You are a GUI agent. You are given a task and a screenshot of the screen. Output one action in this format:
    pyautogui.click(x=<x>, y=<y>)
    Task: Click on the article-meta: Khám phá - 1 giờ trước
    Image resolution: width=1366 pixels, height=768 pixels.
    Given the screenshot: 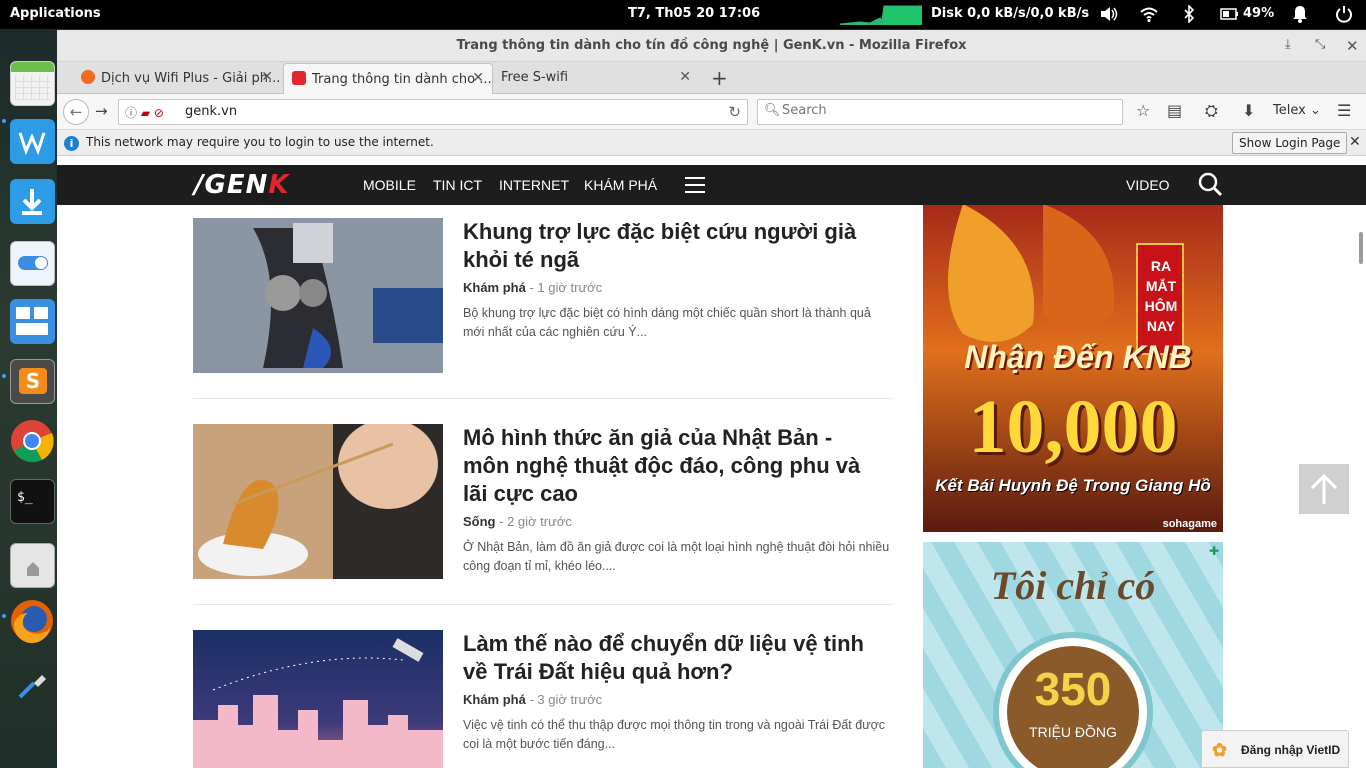 What is the action you would take?
    pyautogui.click(x=533, y=287)
    